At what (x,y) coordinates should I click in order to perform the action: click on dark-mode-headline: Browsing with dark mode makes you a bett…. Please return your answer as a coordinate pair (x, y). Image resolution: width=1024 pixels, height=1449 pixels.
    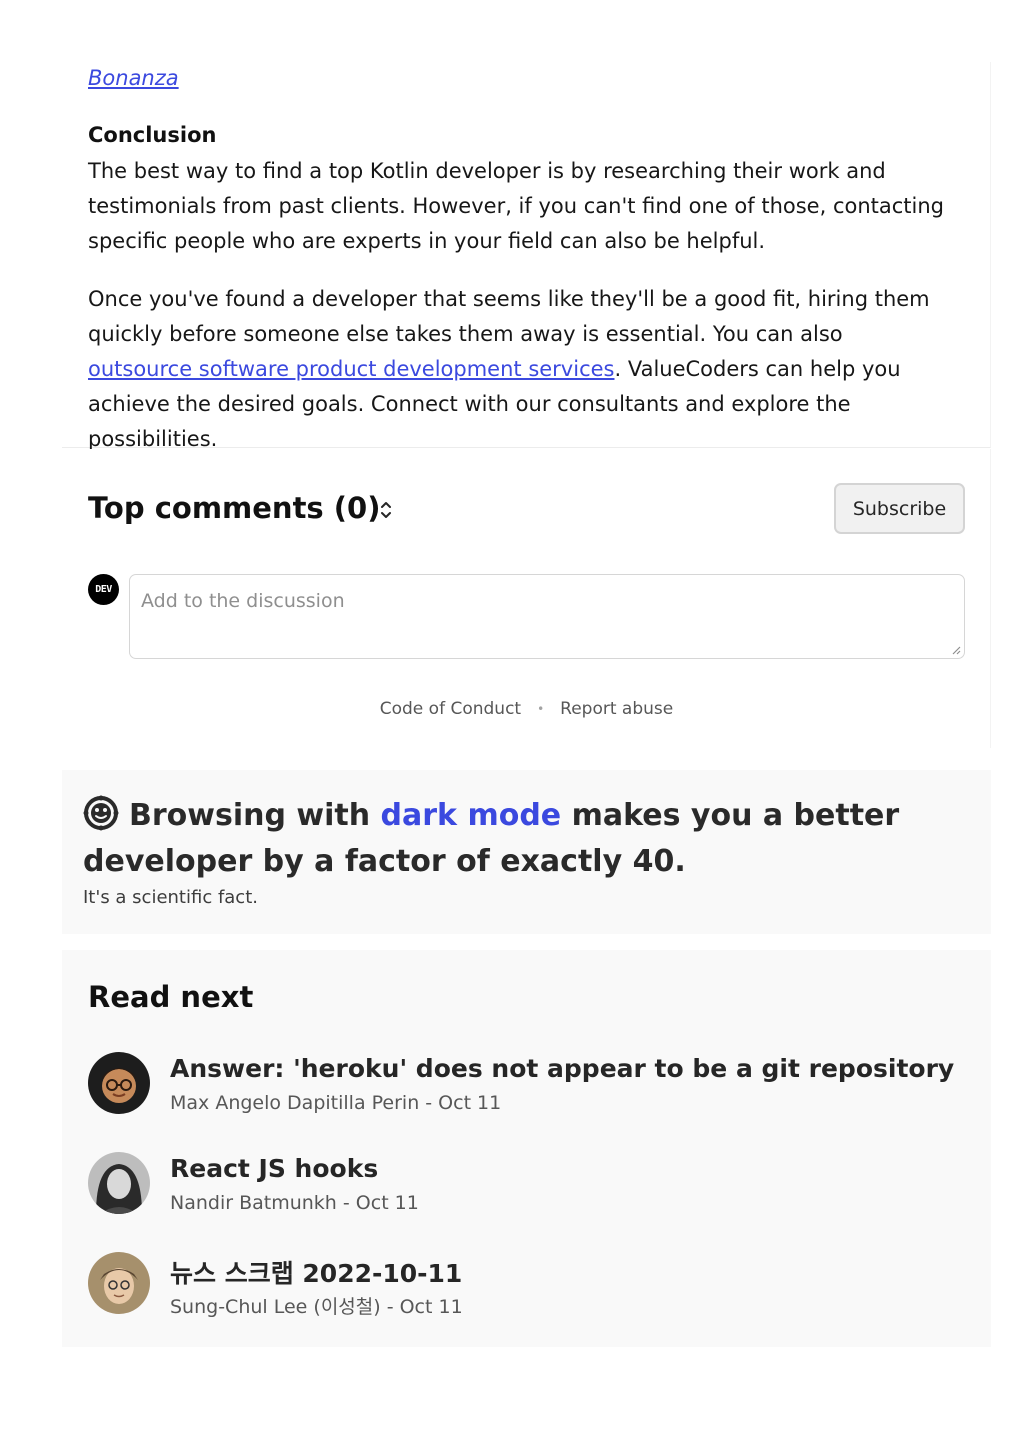
    Looking at the image, I should click on (533, 839).